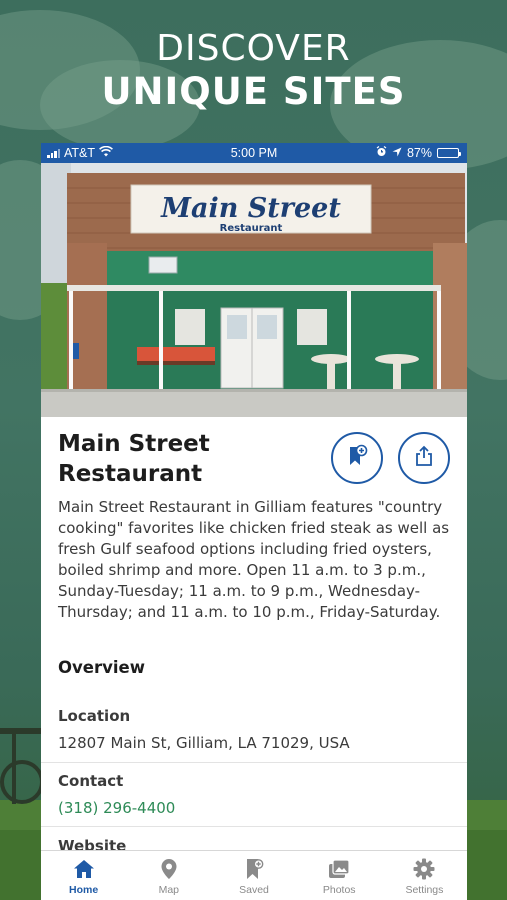  I want to click on tab-bar: Home Map Saved Photos Settings, so click(254, 875).